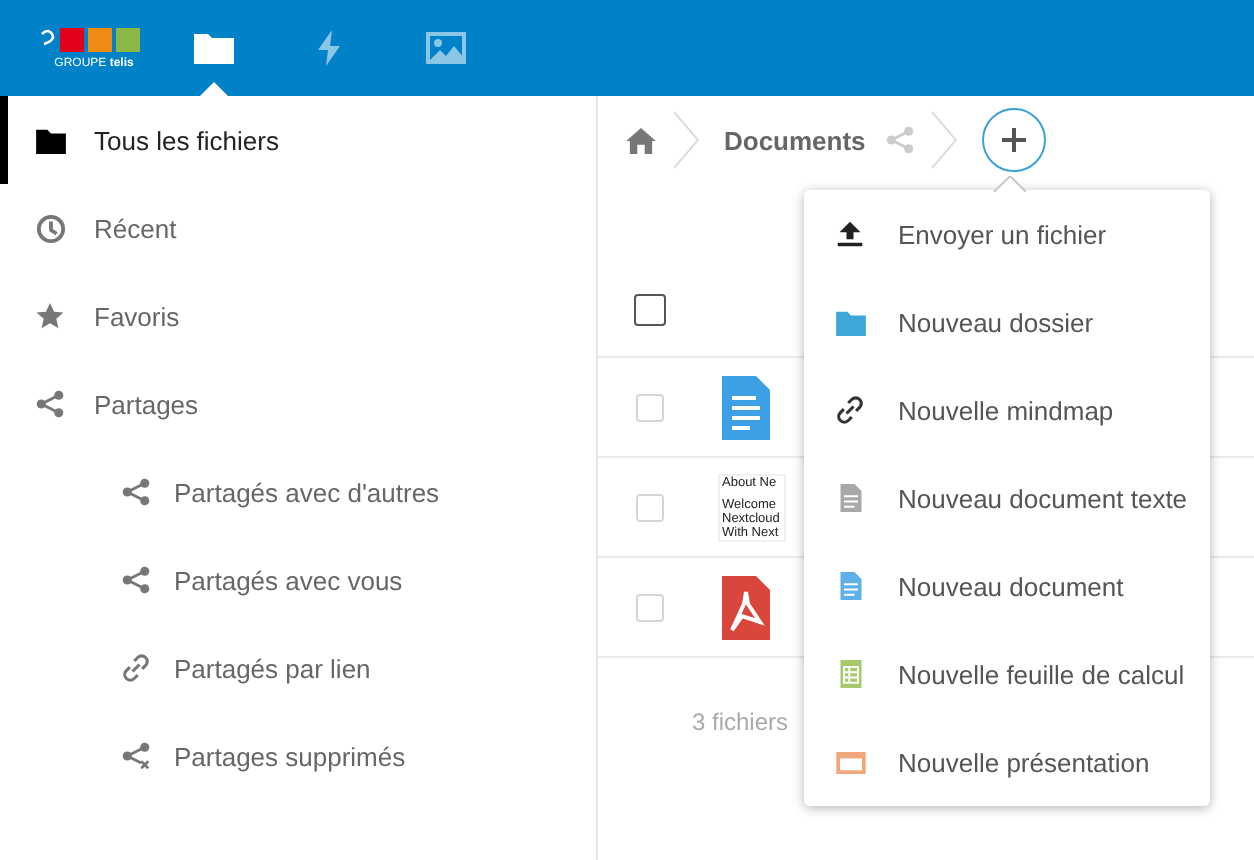 The width and height of the screenshot is (1254, 860). I want to click on checkbox, so click(650, 310).